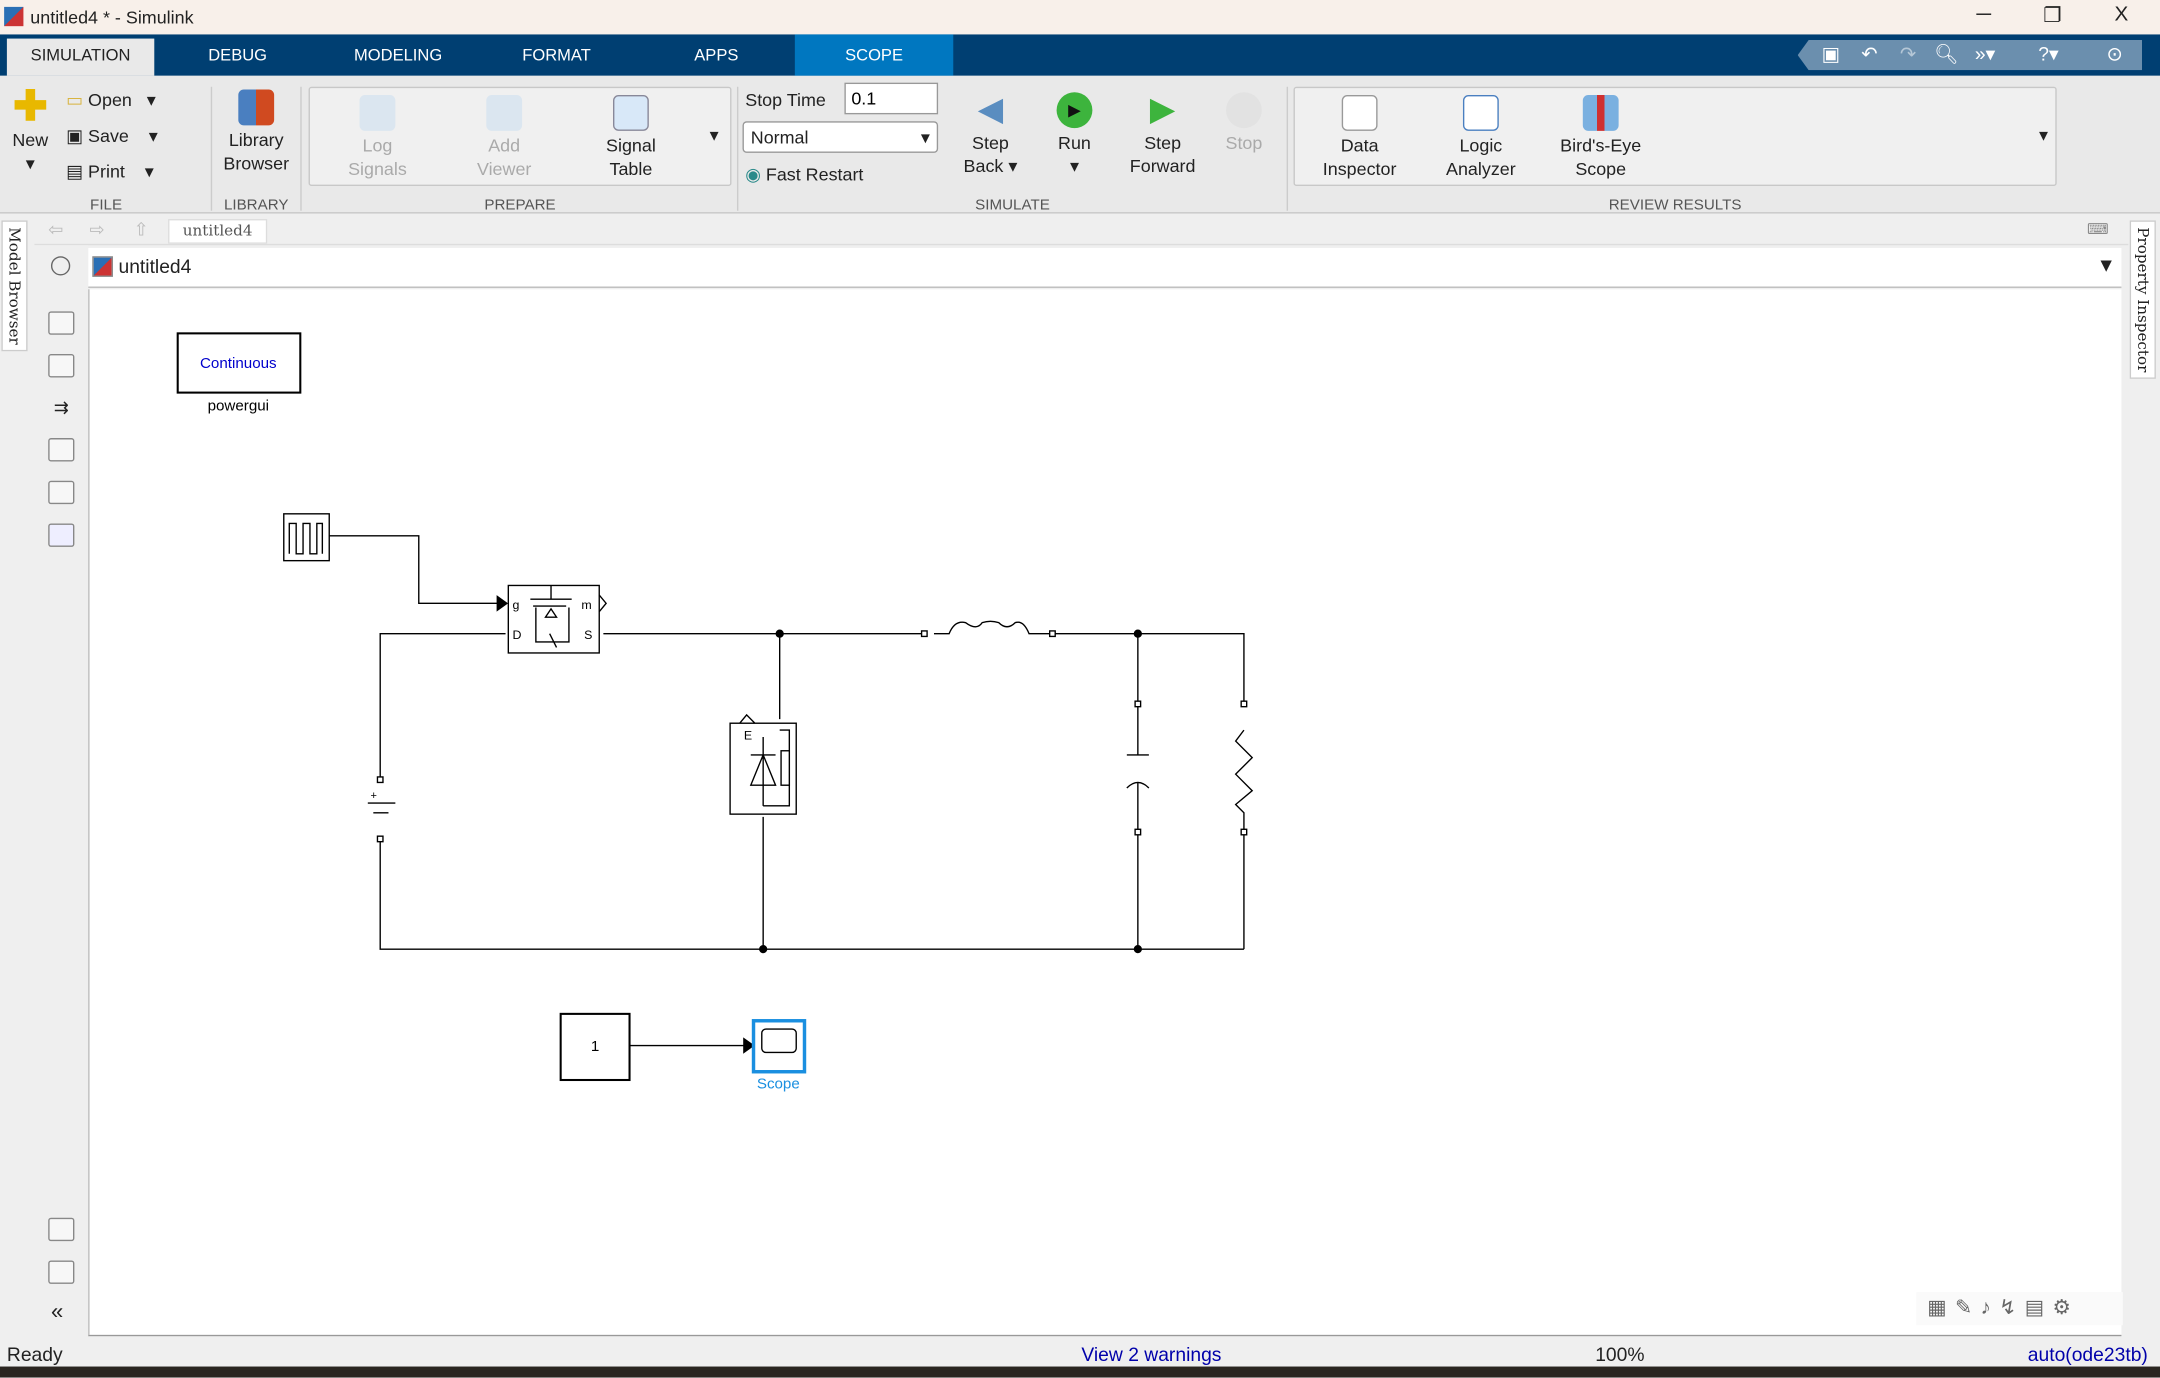 Image resolution: width=2160 pixels, height=1378 pixels. I want to click on tab-simulation: SIMULATION, so click(80, 57).